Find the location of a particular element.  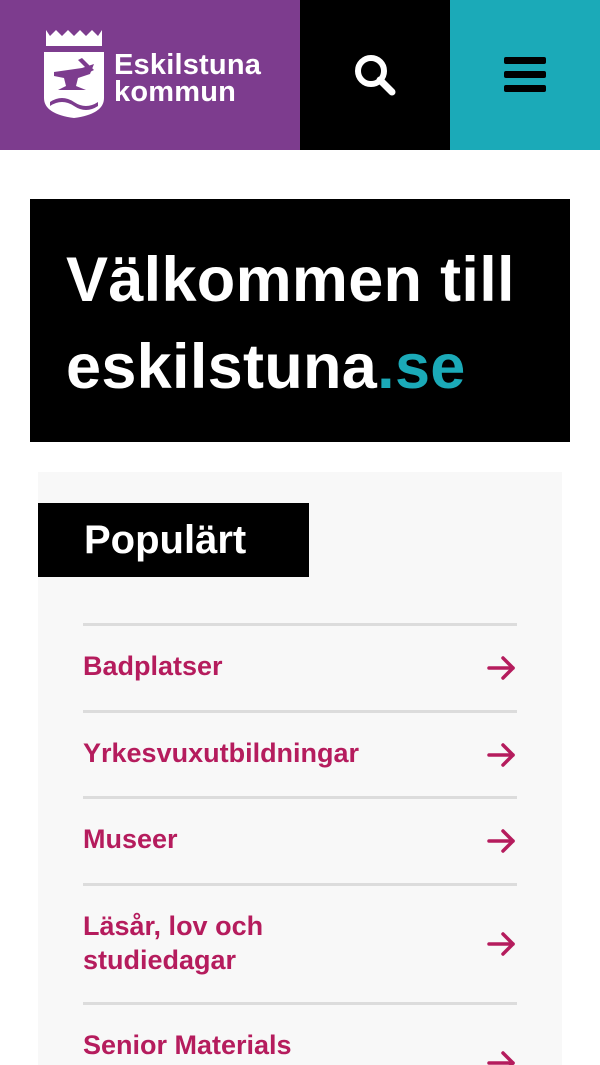

hero-title-accent: .se is located at coordinates (421, 367).